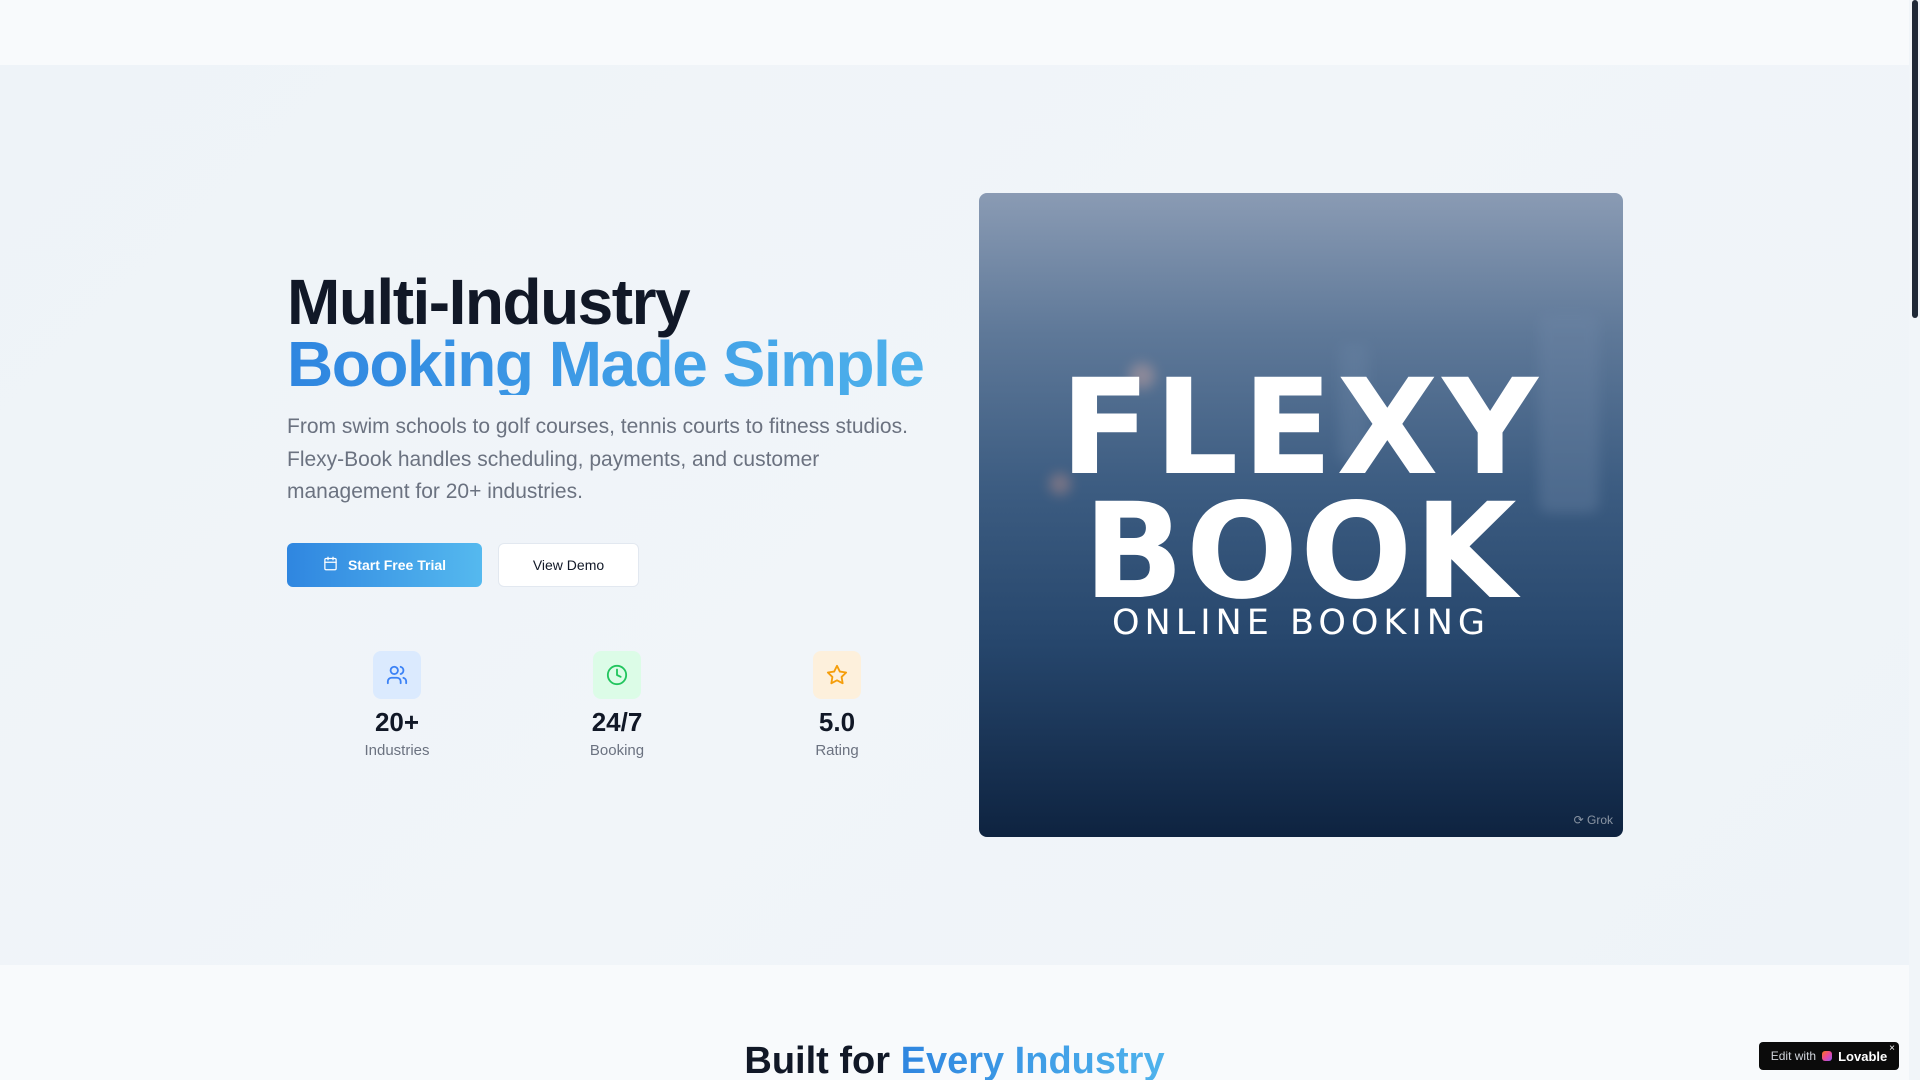 The height and width of the screenshot is (1080, 1920). What do you see at coordinates (397, 750) in the screenshot?
I see `stat-label: Industries` at bounding box center [397, 750].